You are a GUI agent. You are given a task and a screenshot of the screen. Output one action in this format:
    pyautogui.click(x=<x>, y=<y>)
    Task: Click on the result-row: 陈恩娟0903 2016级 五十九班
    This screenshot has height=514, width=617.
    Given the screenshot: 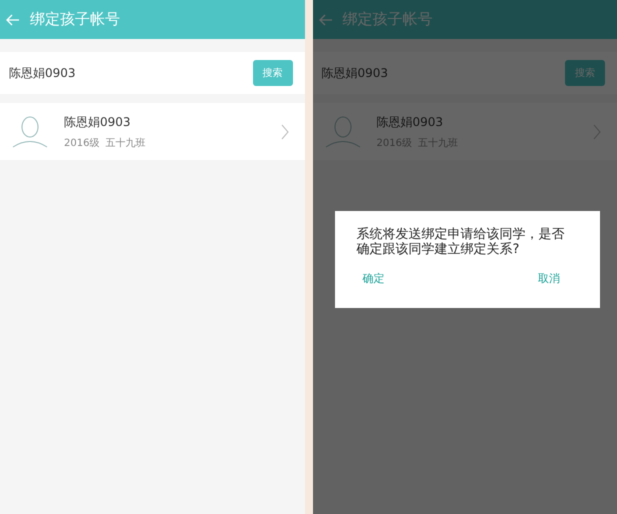 What is the action you would take?
    pyautogui.click(x=152, y=131)
    